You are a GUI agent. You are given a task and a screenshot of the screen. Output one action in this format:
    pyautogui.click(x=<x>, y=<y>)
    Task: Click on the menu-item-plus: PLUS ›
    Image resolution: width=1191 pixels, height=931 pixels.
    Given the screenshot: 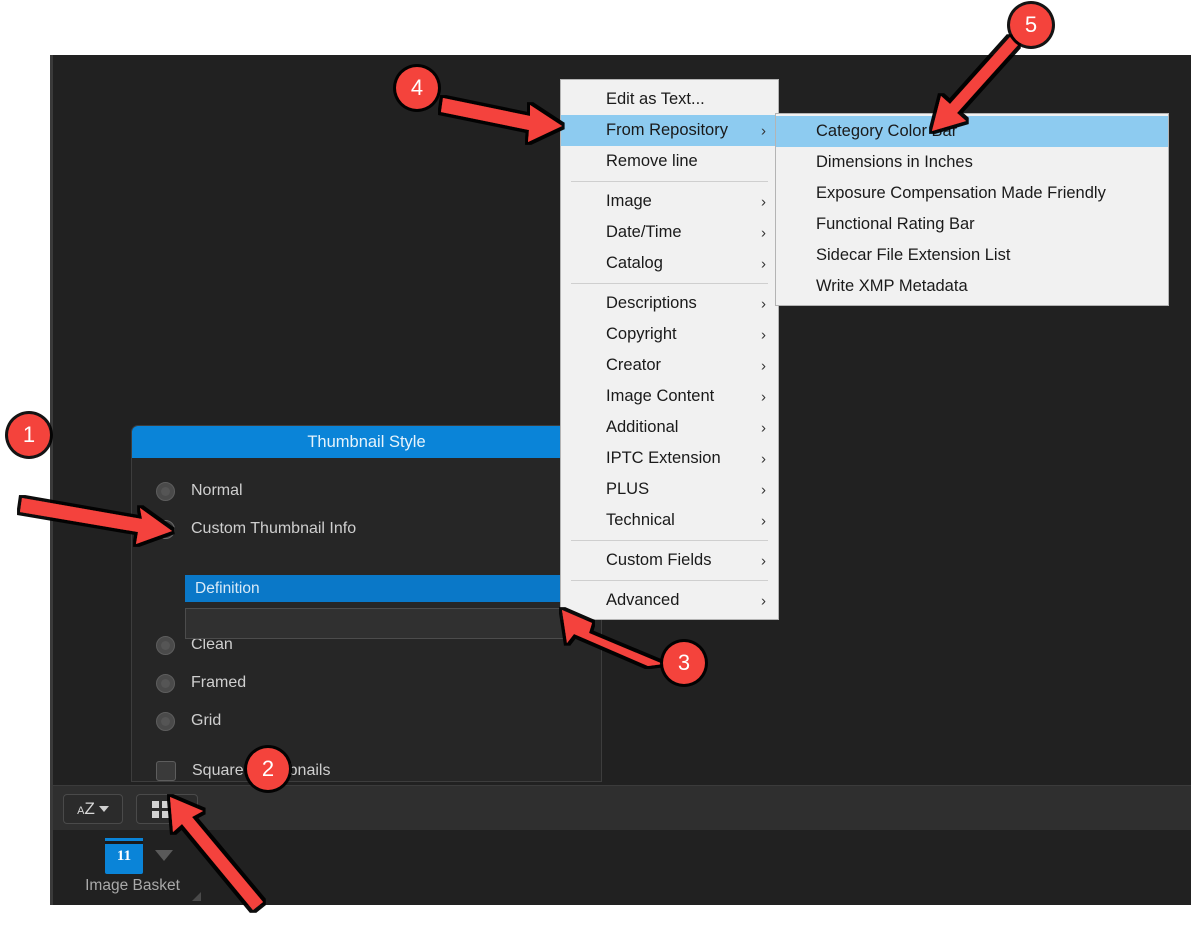 What is the action you would take?
    pyautogui.click(x=669, y=489)
    